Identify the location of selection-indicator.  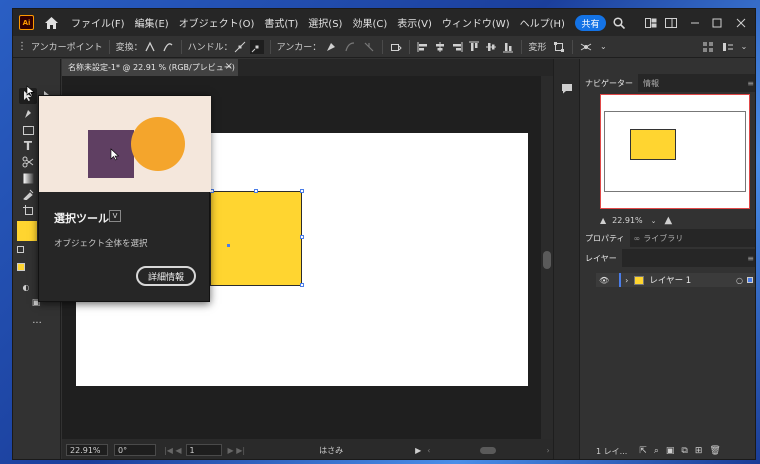
(750, 280).